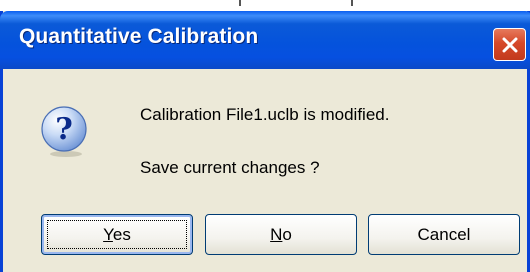 This screenshot has height=272, width=530. Describe the element at coordinates (139, 36) in the screenshot. I see `dialog-title: Quantitative Calibration` at that location.